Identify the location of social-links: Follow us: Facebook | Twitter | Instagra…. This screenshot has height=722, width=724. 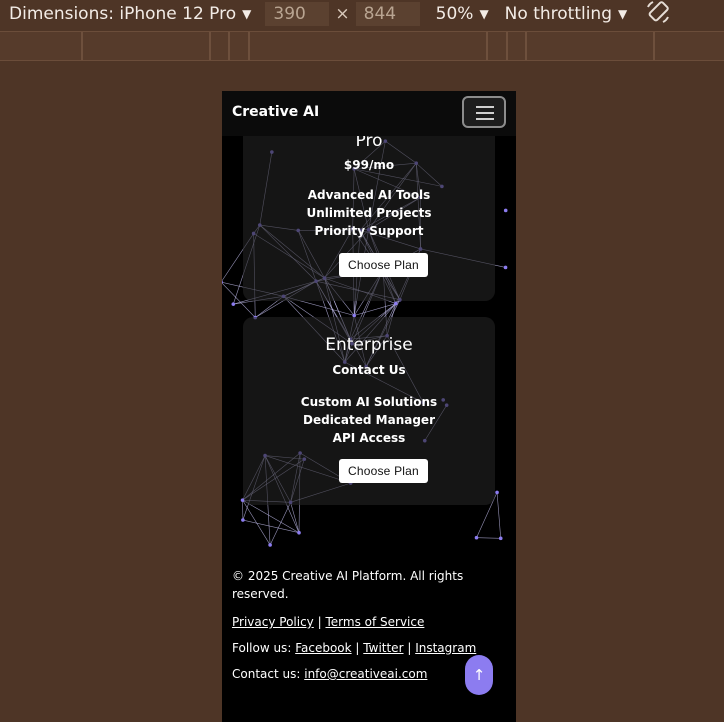
(370, 648).